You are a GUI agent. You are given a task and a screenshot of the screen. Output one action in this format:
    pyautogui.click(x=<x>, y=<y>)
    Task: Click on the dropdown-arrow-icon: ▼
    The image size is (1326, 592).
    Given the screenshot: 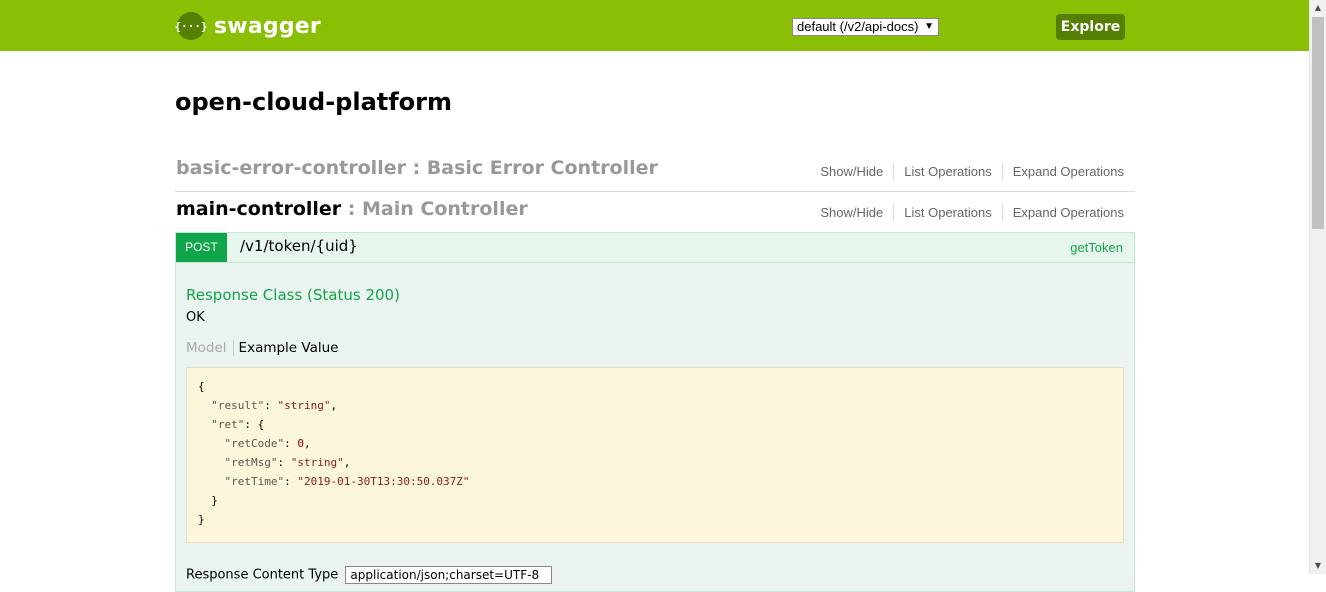 What is the action you would take?
    pyautogui.click(x=929, y=26)
    